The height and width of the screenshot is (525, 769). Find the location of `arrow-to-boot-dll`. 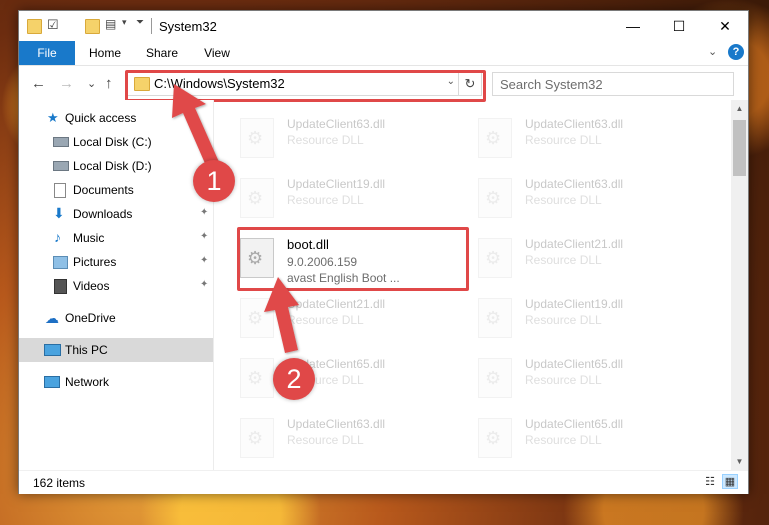

arrow-to-boot-dll is located at coordinates (281, 315).